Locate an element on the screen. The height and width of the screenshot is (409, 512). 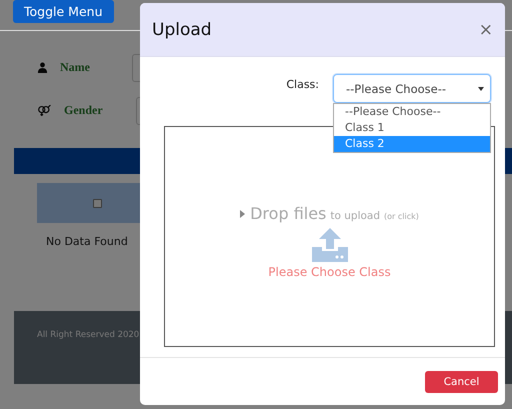
user-icon is located at coordinates (42, 67).